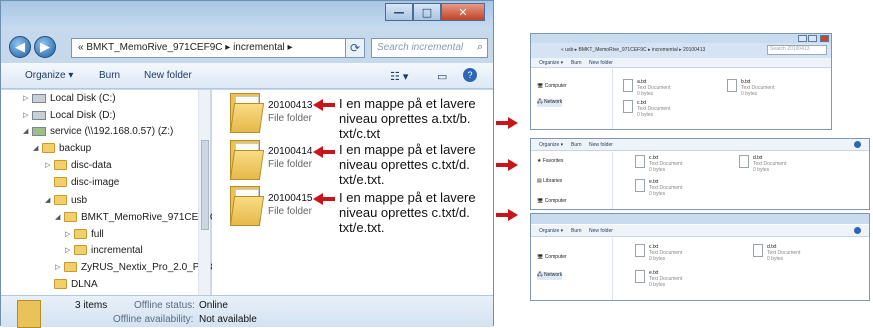 The height and width of the screenshot is (328, 873). Describe the element at coordinates (463, 12) in the screenshot. I see `close-button: ✕` at that location.